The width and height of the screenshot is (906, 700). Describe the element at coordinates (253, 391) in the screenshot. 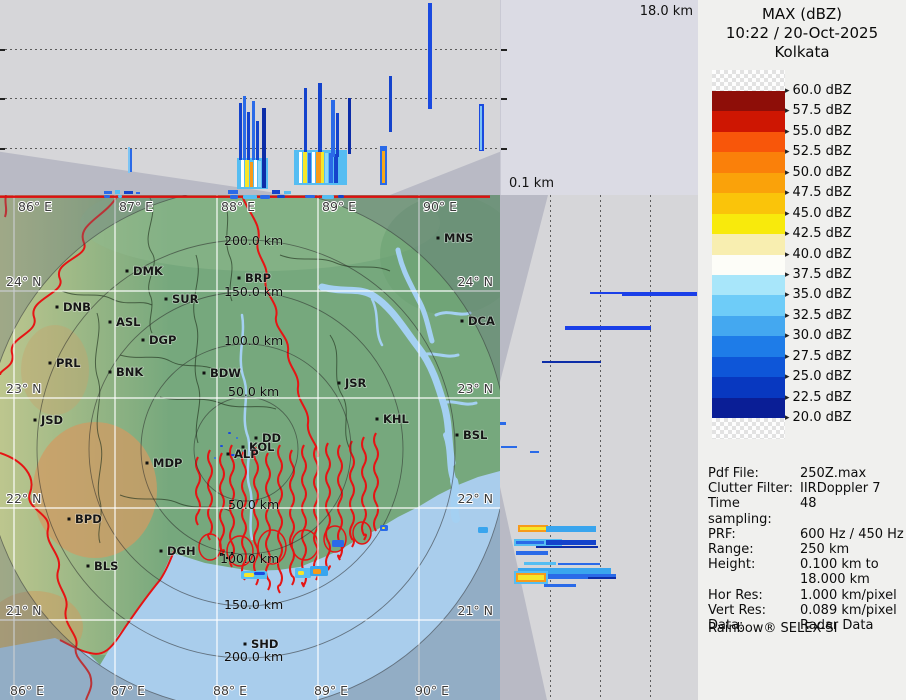

I see `range-ring-label: 50.0 km` at that location.